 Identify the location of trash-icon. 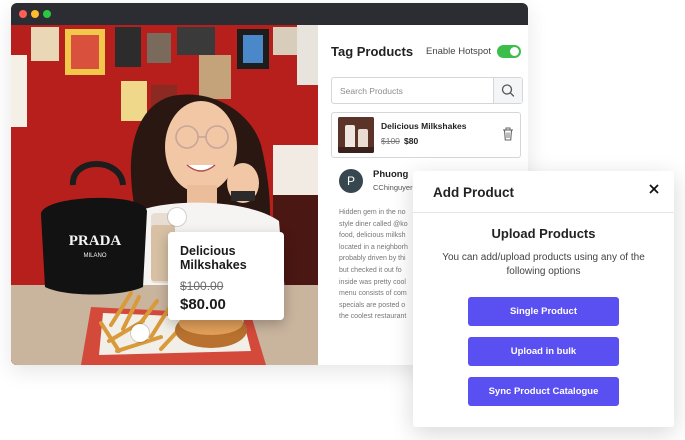
(508, 134).